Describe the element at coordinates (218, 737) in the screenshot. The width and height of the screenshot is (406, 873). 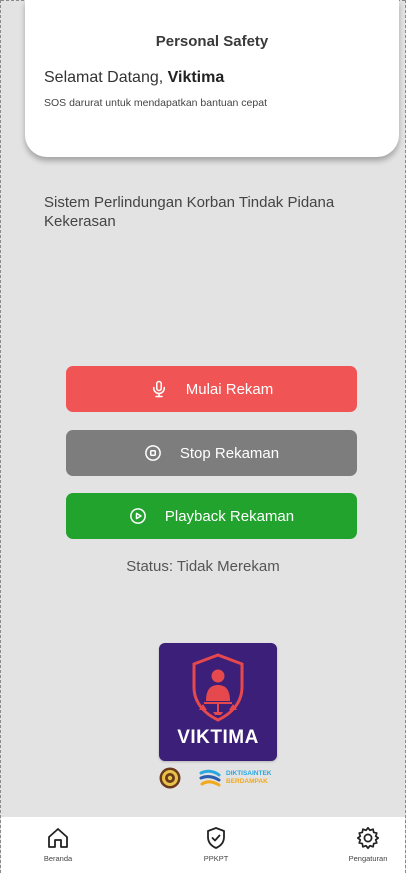
I see `logo-wordmark: VIKTIMA` at that location.